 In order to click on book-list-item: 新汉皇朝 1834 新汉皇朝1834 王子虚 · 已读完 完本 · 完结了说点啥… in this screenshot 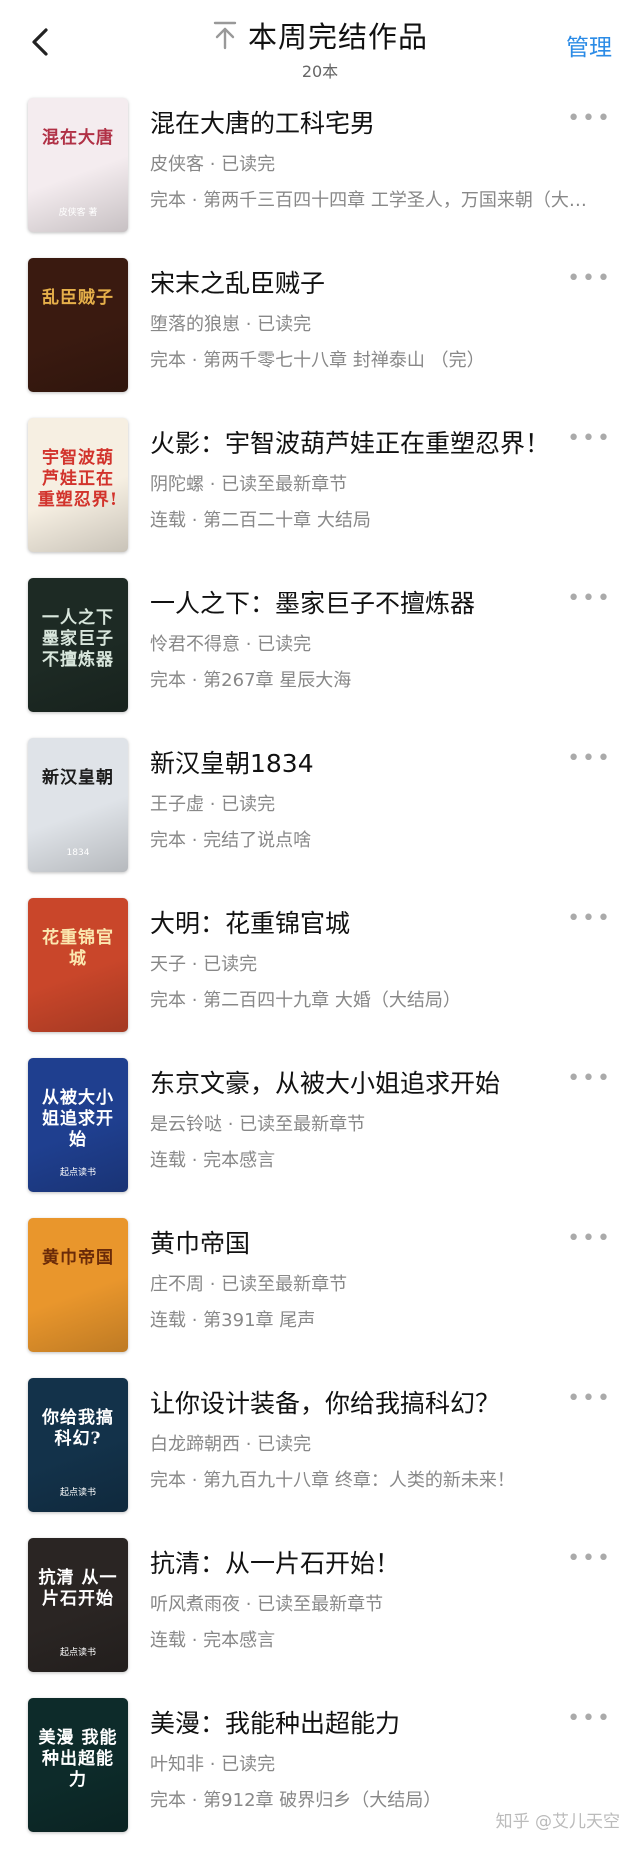, I will do `click(320, 810)`.